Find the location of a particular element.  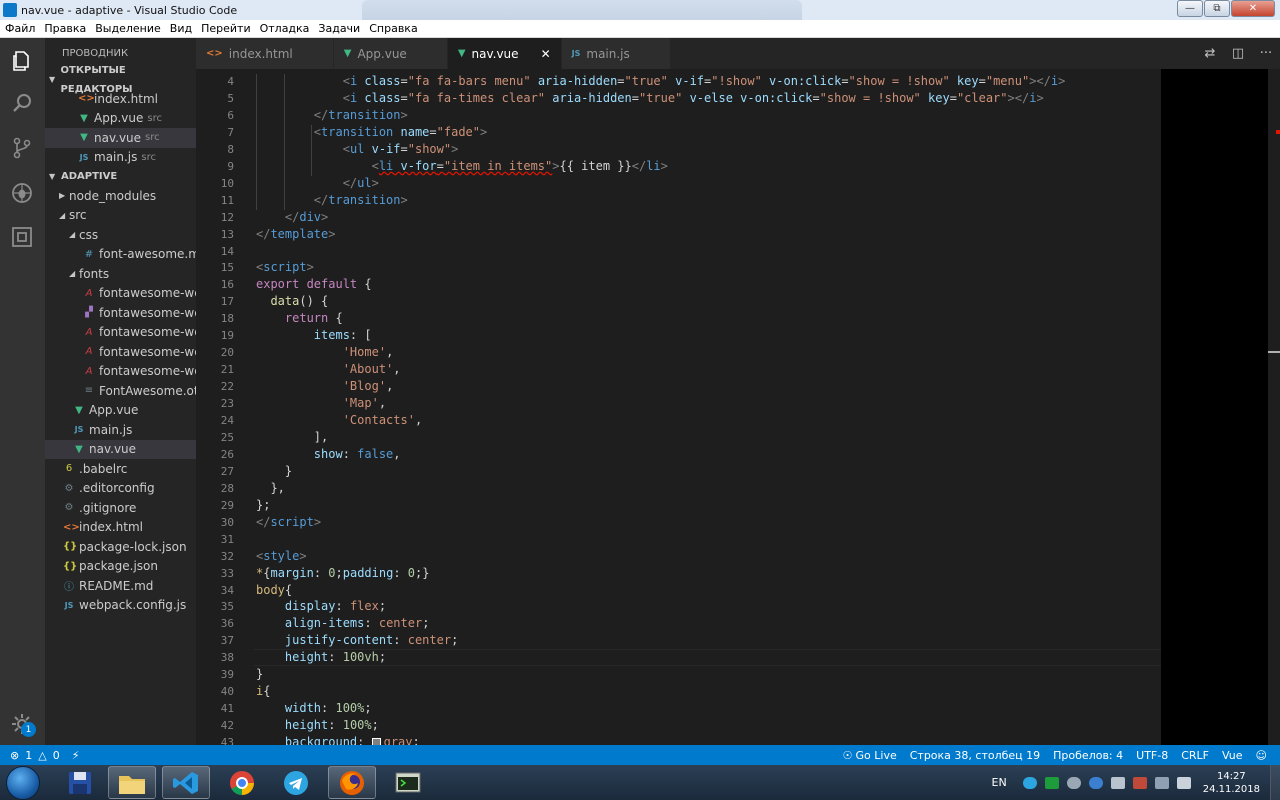

tab-app-vue: ▼ App.vue is located at coordinates (390, 53).